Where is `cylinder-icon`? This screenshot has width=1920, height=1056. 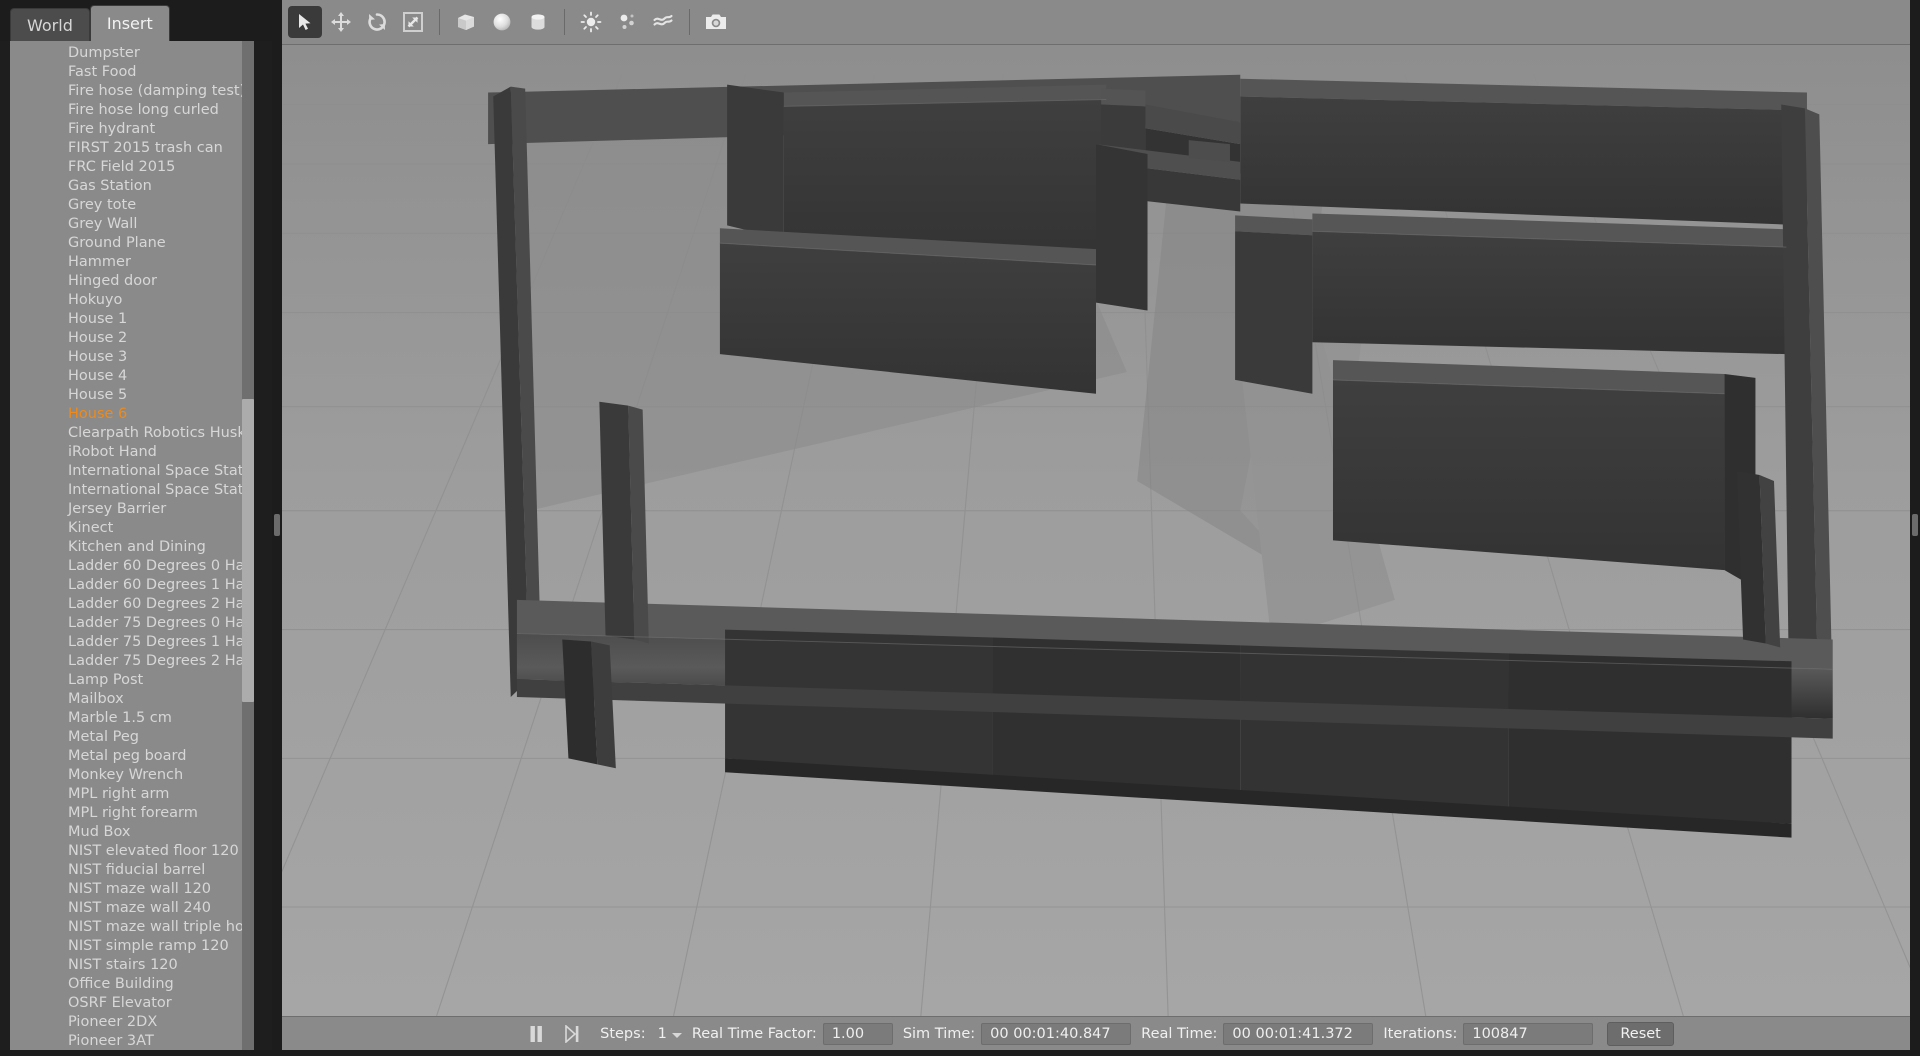 cylinder-icon is located at coordinates (538, 22).